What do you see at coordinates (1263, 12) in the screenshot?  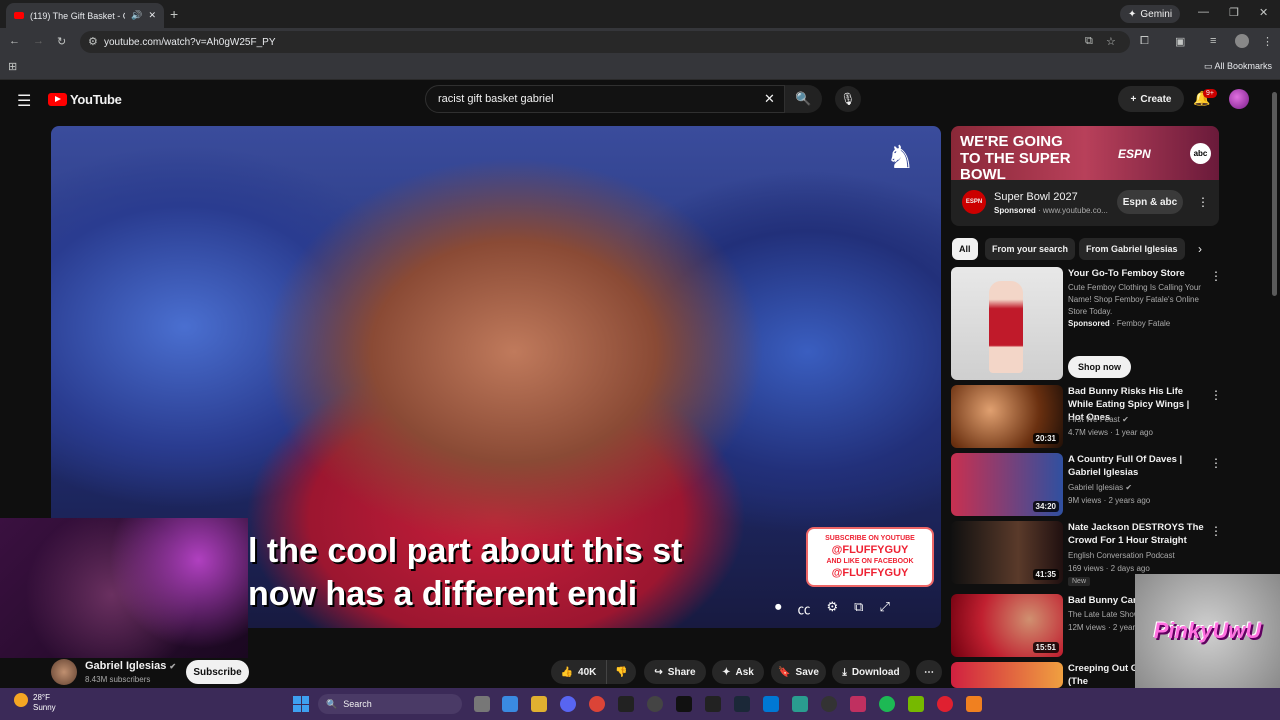 I see `window-close-icon: ✕` at bounding box center [1263, 12].